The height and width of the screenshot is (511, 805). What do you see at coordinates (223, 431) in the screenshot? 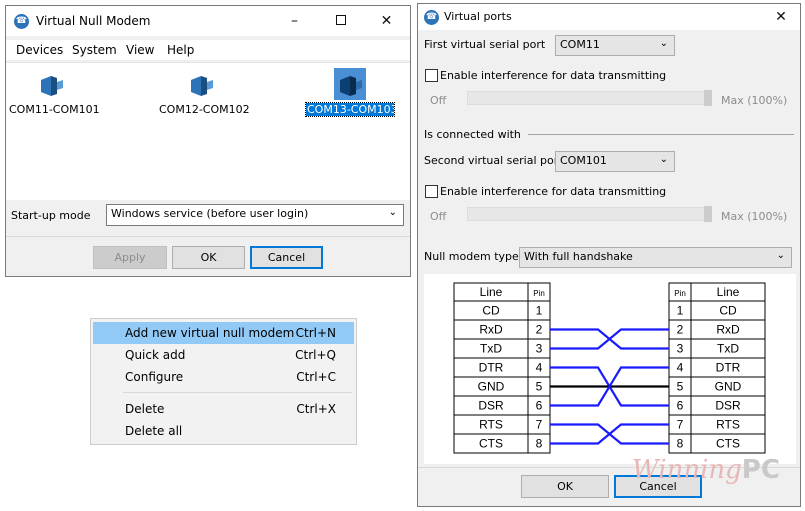
I see `menu-item-delete-all: Delete all` at bounding box center [223, 431].